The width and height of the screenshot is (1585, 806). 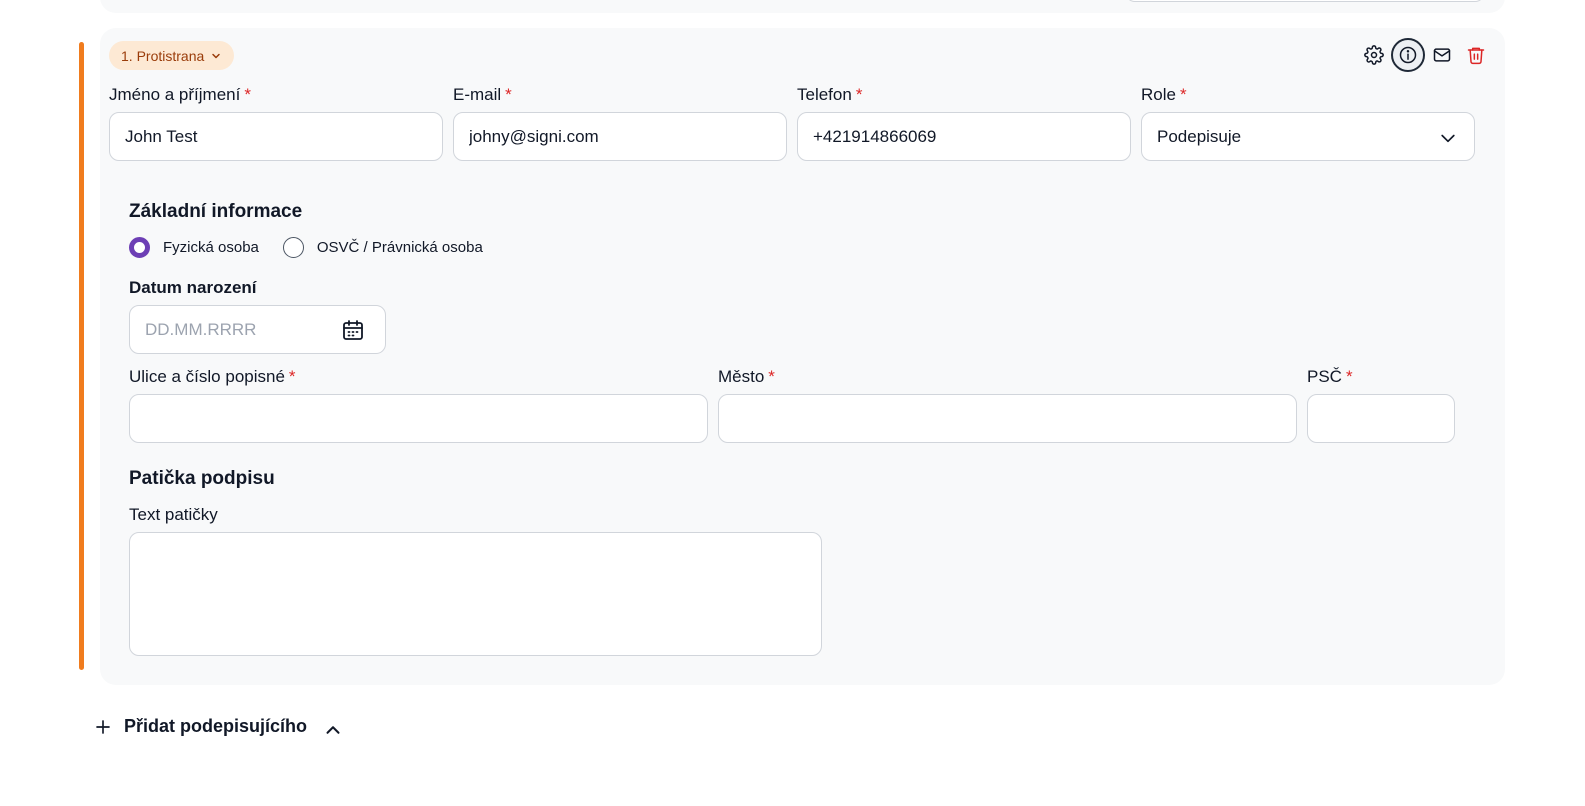 What do you see at coordinates (802, 6) in the screenshot?
I see `previous-signer-card` at bounding box center [802, 6].